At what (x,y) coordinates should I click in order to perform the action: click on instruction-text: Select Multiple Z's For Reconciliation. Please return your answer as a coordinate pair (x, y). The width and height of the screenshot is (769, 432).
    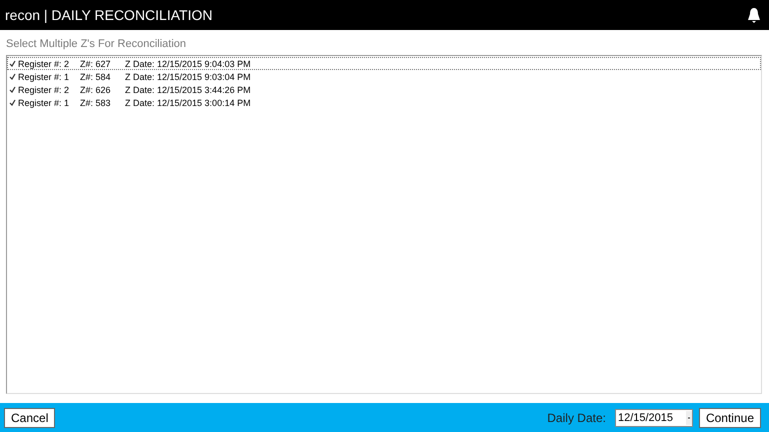
    Looking at the image, I should click on (97, 44).